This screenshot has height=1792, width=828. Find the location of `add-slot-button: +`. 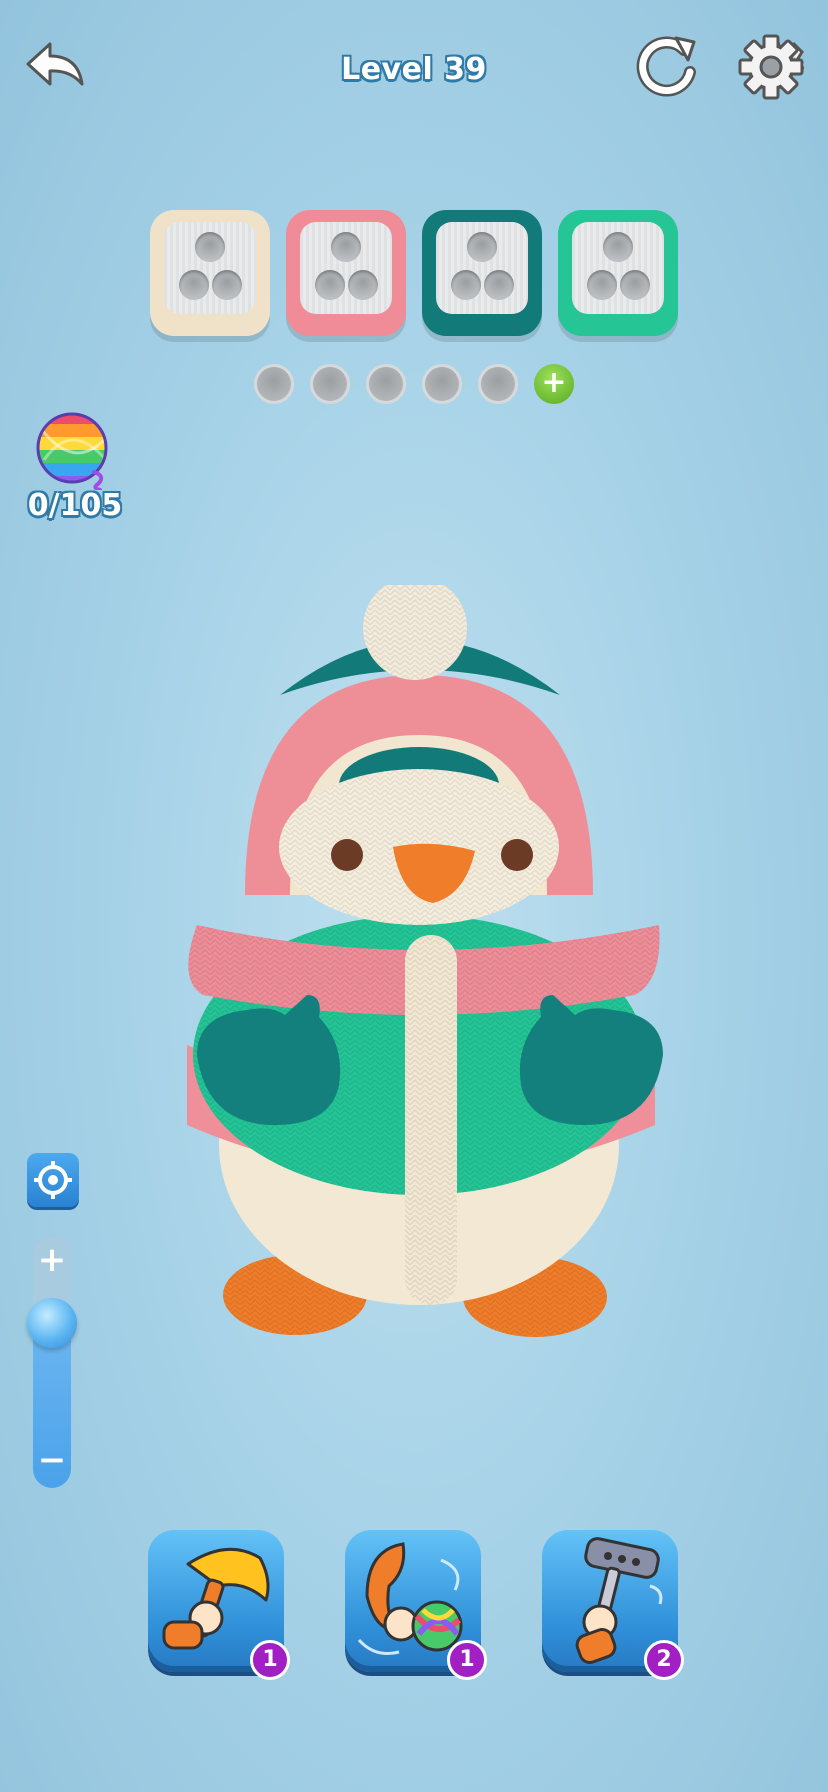

add-slot-button: + is located at coordinates (554, 384).